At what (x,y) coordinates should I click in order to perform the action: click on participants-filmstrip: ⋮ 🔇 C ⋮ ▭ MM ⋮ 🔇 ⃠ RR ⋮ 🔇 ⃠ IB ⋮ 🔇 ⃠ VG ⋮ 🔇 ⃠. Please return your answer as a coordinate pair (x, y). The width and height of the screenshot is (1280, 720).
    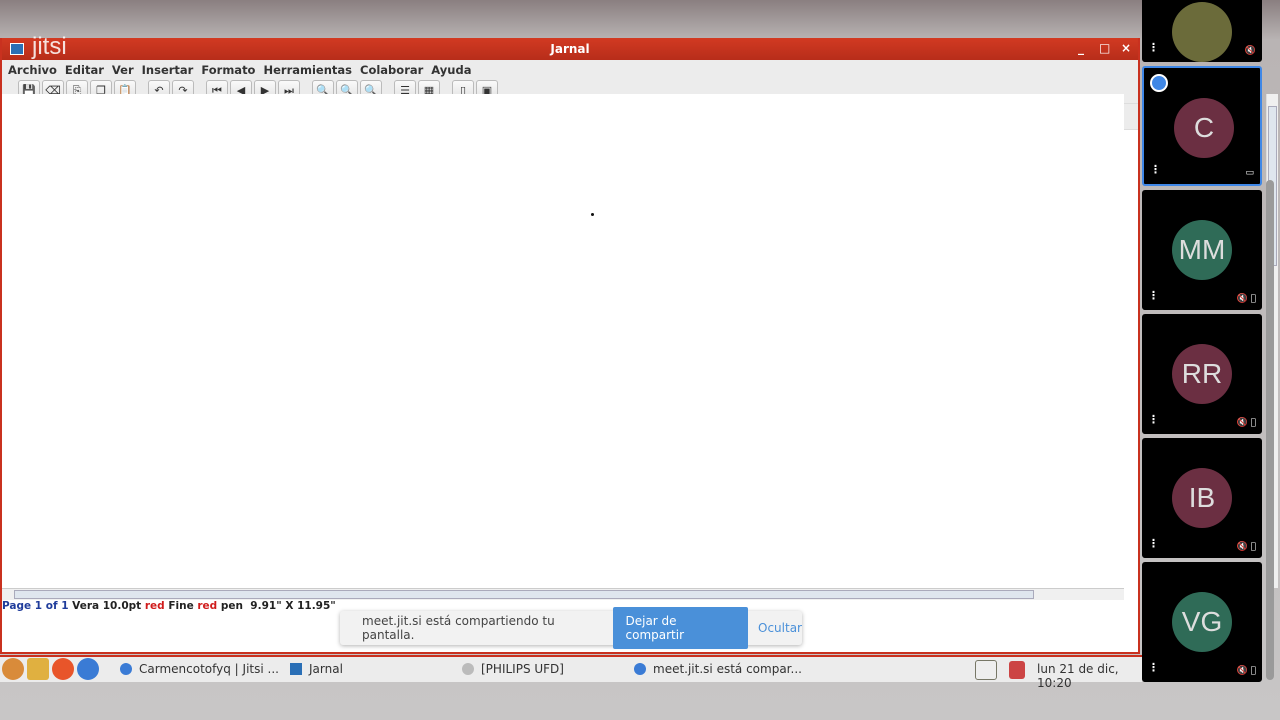
    Looking at the image, I should click on (1202, 342).